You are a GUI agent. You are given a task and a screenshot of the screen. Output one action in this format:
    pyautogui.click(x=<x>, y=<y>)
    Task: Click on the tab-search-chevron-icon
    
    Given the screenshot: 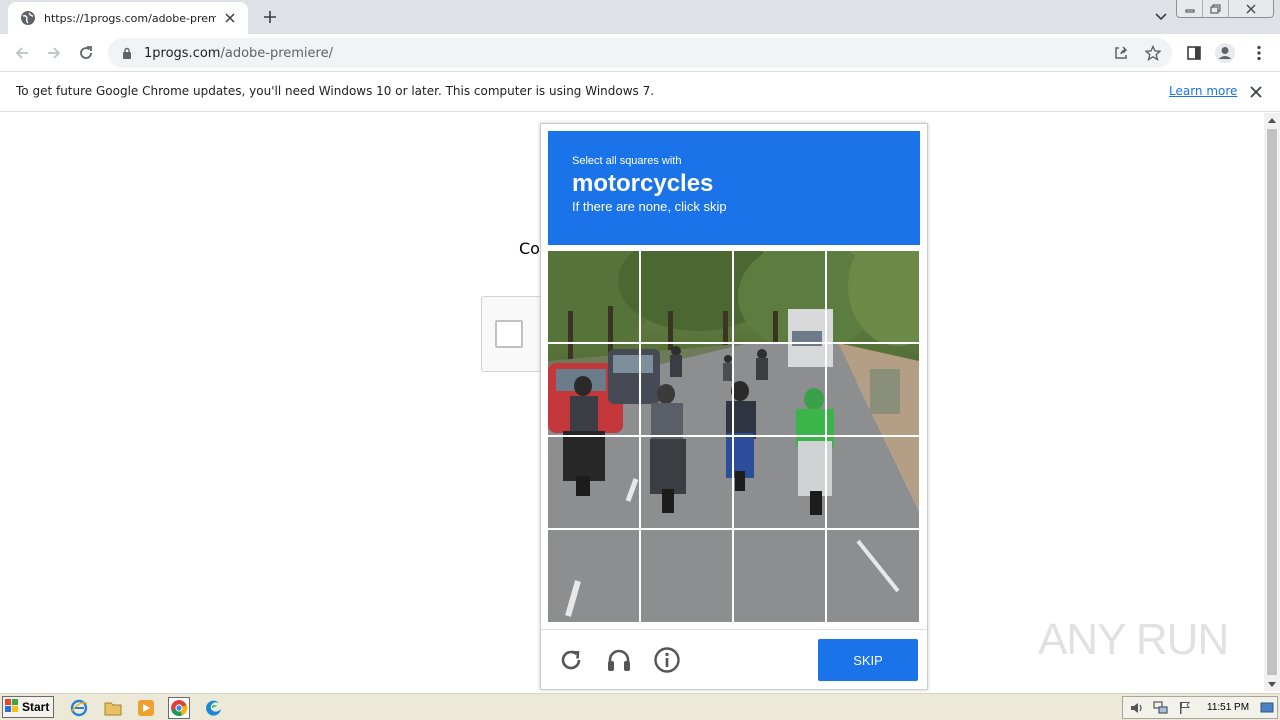 What is the action you would take?
    pyautogui.click(x=1161, y=17)
    